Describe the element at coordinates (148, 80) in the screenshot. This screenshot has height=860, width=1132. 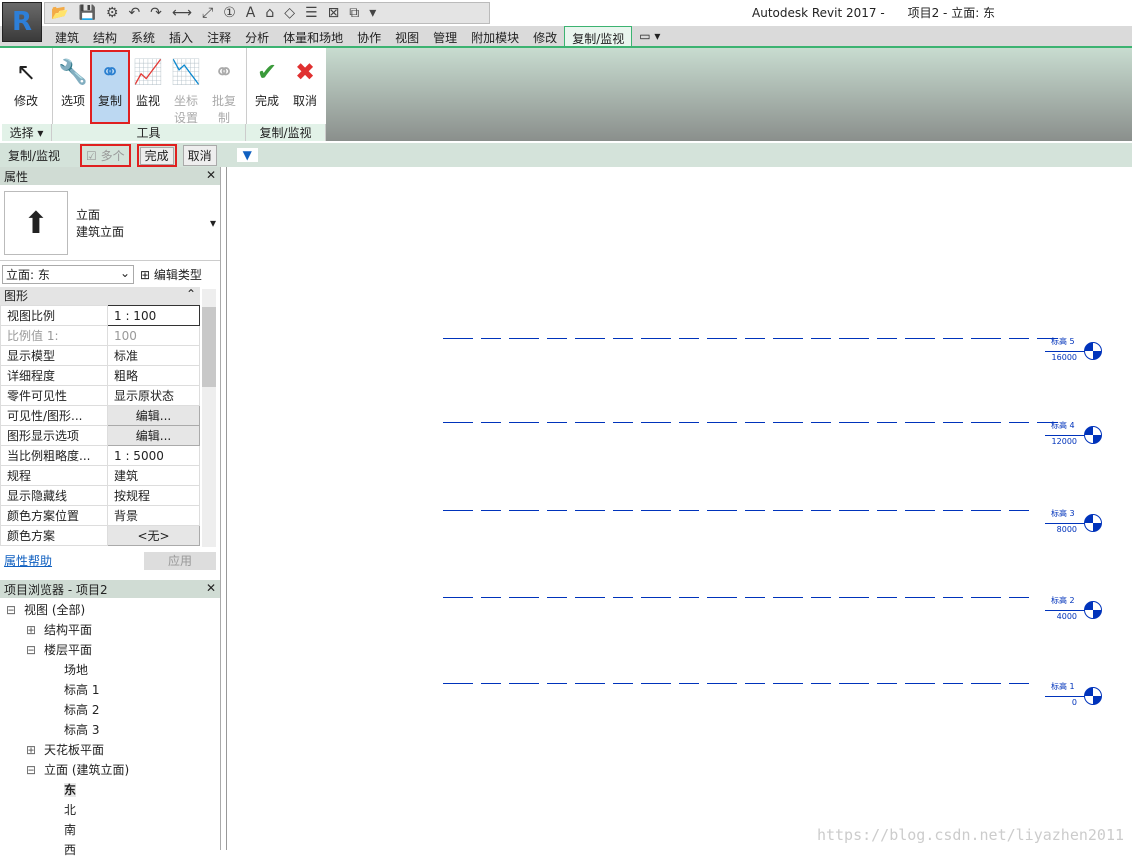
I see `monitor-button: 📈 监视` at that location.